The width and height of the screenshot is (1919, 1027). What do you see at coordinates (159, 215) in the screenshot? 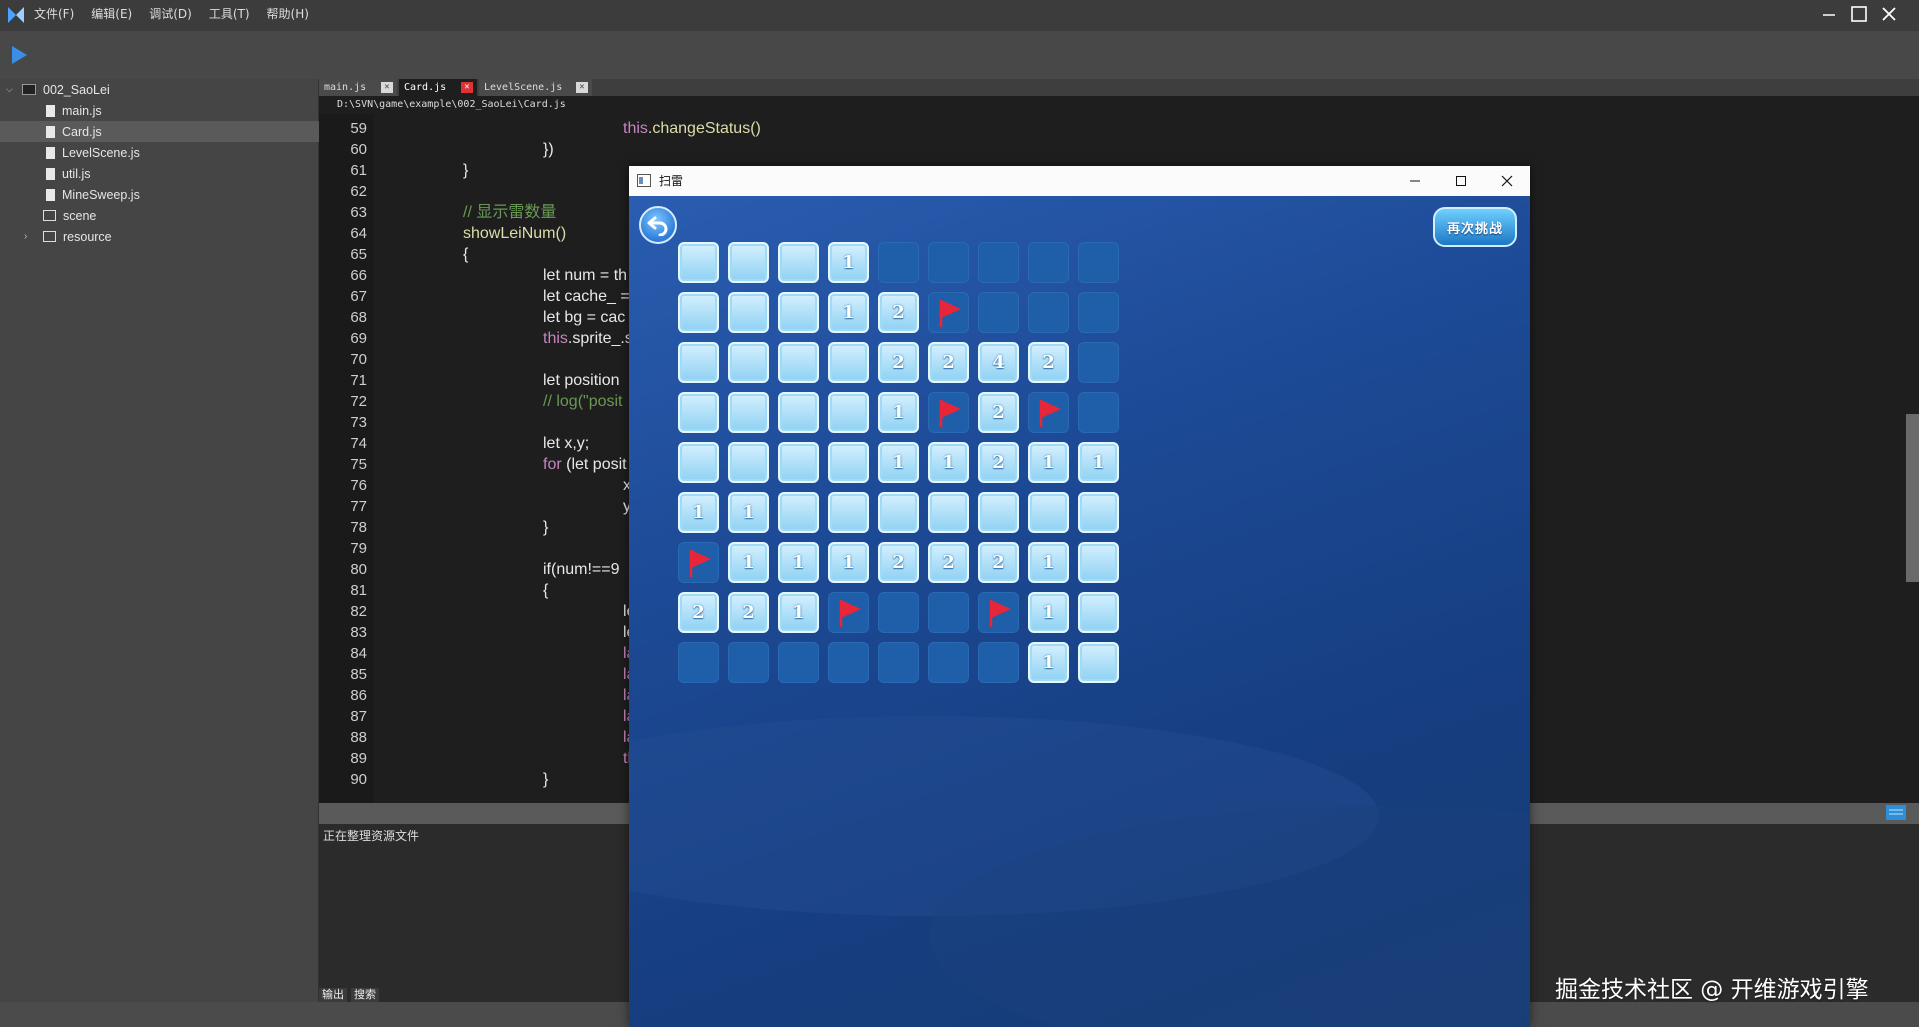
I see `tree-item-scene: scene` at bounding box center [159, 215].